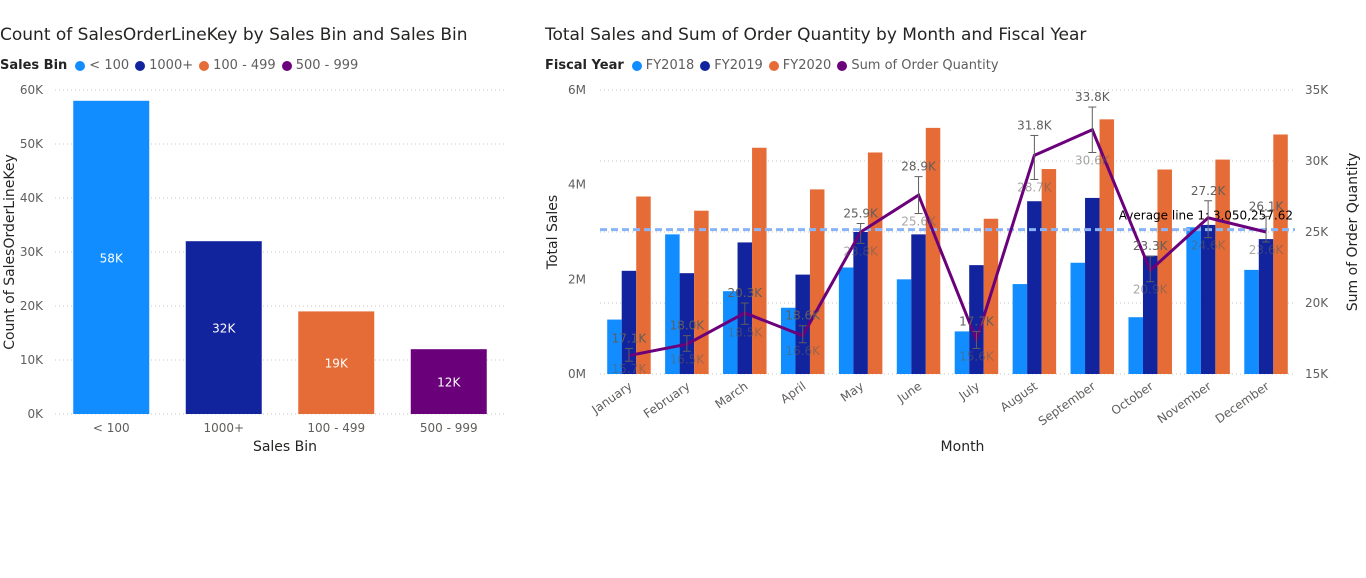 Image resolution: width=1366 pixels, height=578 pixels. What do you see at coordinates (1019, 397) in the screenshot?
I see `x-tick-label: August` at bounding box center [1019, 397].